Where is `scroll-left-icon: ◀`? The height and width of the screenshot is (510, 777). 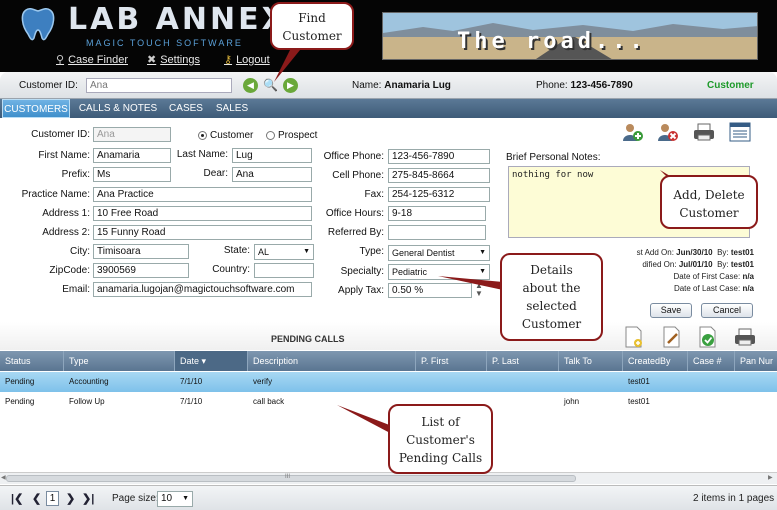
scroll-left-icon: ◀ is located at coordinates (3, 477).